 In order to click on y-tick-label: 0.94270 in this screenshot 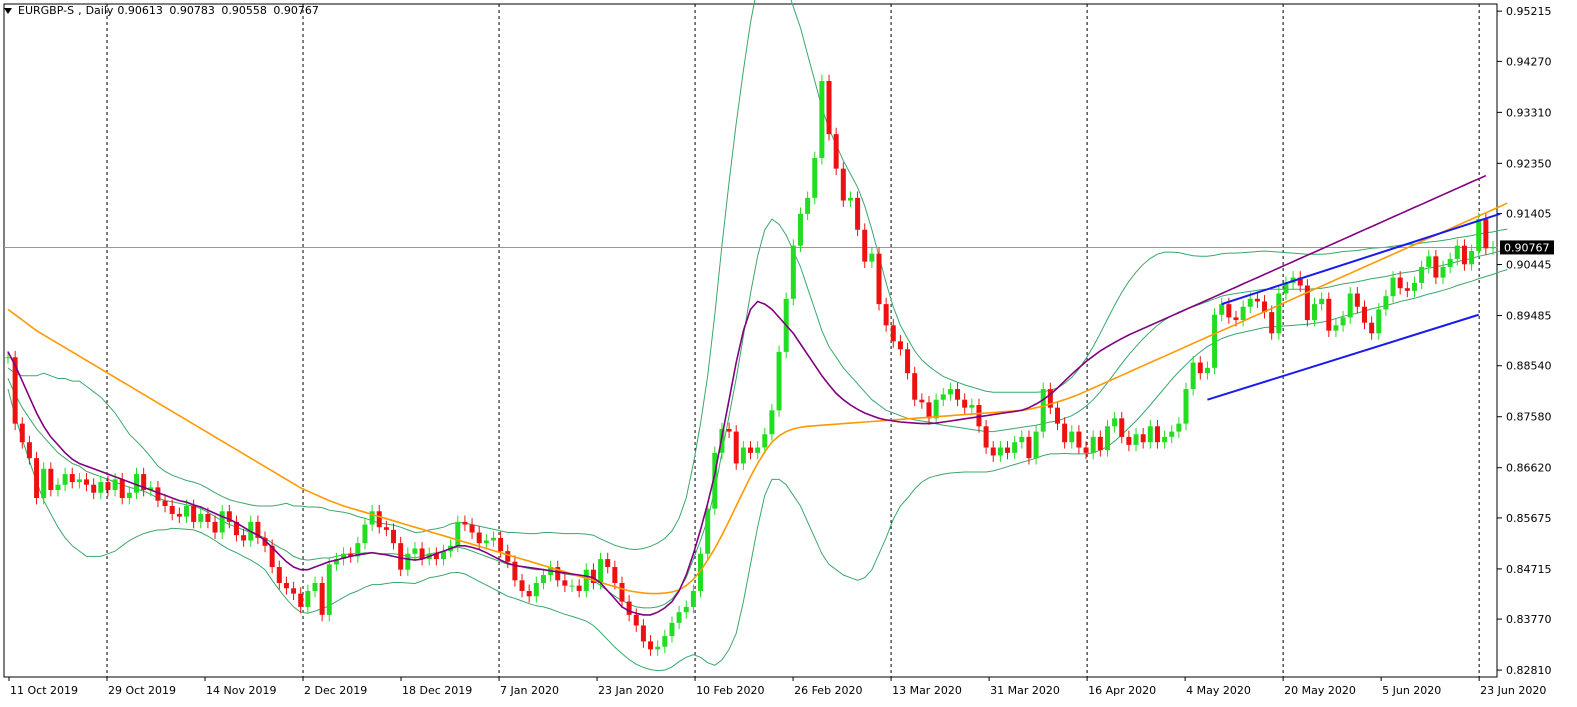, I will do `click(1529, 61)`.